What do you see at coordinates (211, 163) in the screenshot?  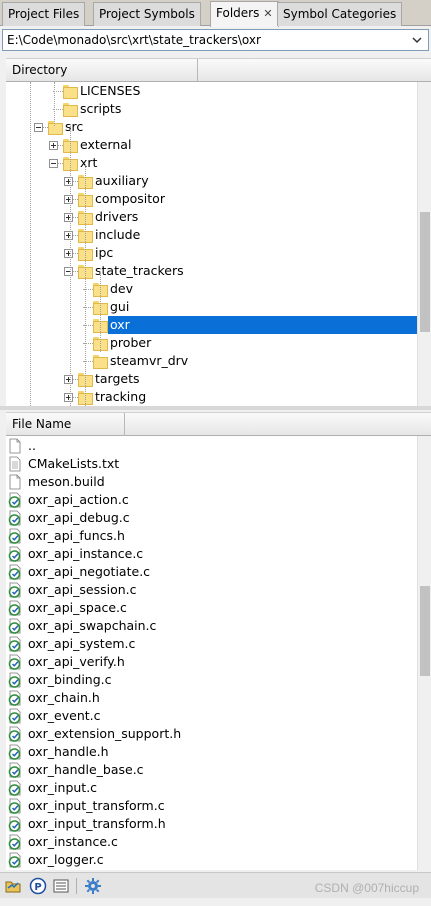 I see `tree-item-xrt: xrt` at bounding box center [211, 163].